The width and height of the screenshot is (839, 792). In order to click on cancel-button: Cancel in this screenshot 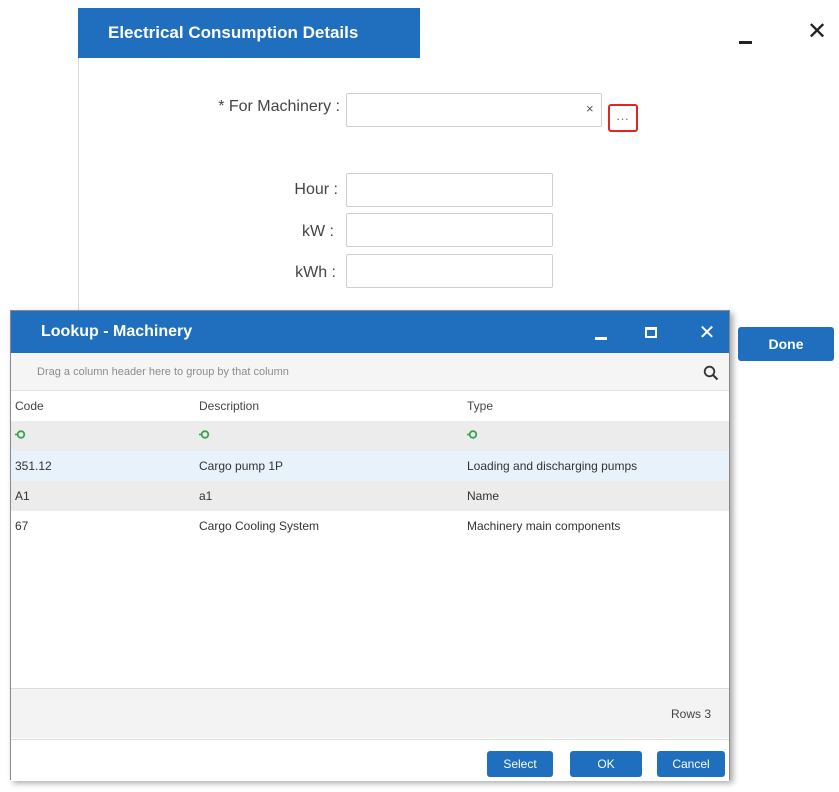, I will do `click(691, 764)`.